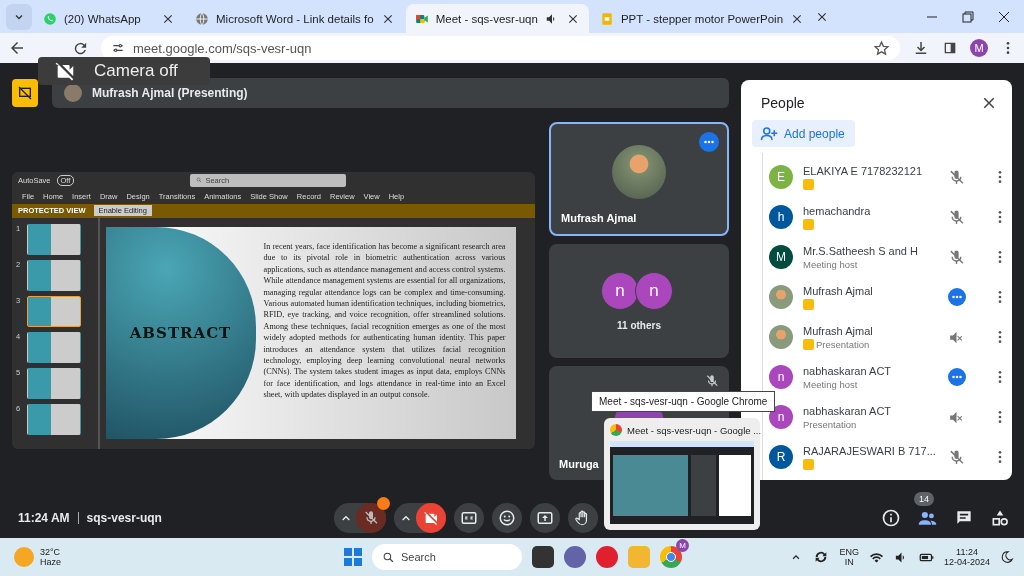  I want to click on participant-name: hemachandra, so click(837, 210).